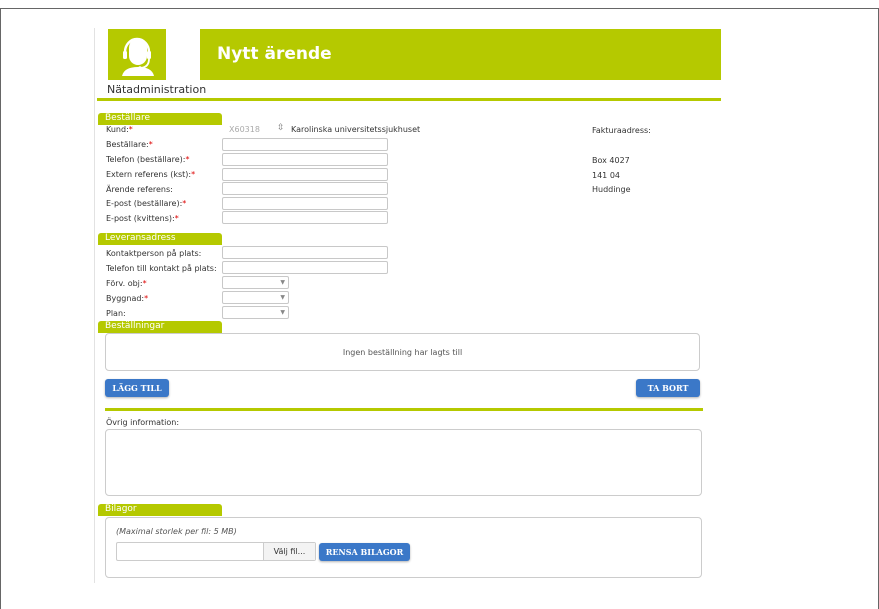 Image resolution: width=879 pixels, height=609 pixels. What do you see at coordinates (621, 130) in the screenshot?
I see `fakturaadress-label: Fakturaadress:` at bounding box center [621, 130].